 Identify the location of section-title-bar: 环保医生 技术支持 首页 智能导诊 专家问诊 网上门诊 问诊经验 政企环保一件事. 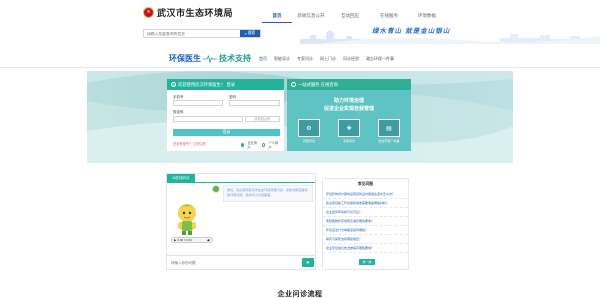
(300, 59).